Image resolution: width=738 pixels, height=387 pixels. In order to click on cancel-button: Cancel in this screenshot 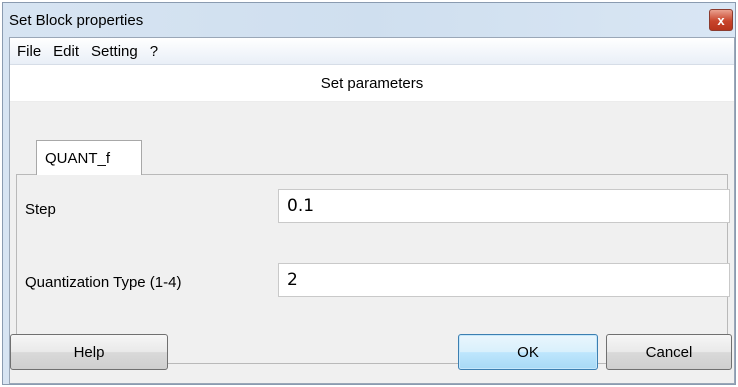, I will do `click(669, 352)`.